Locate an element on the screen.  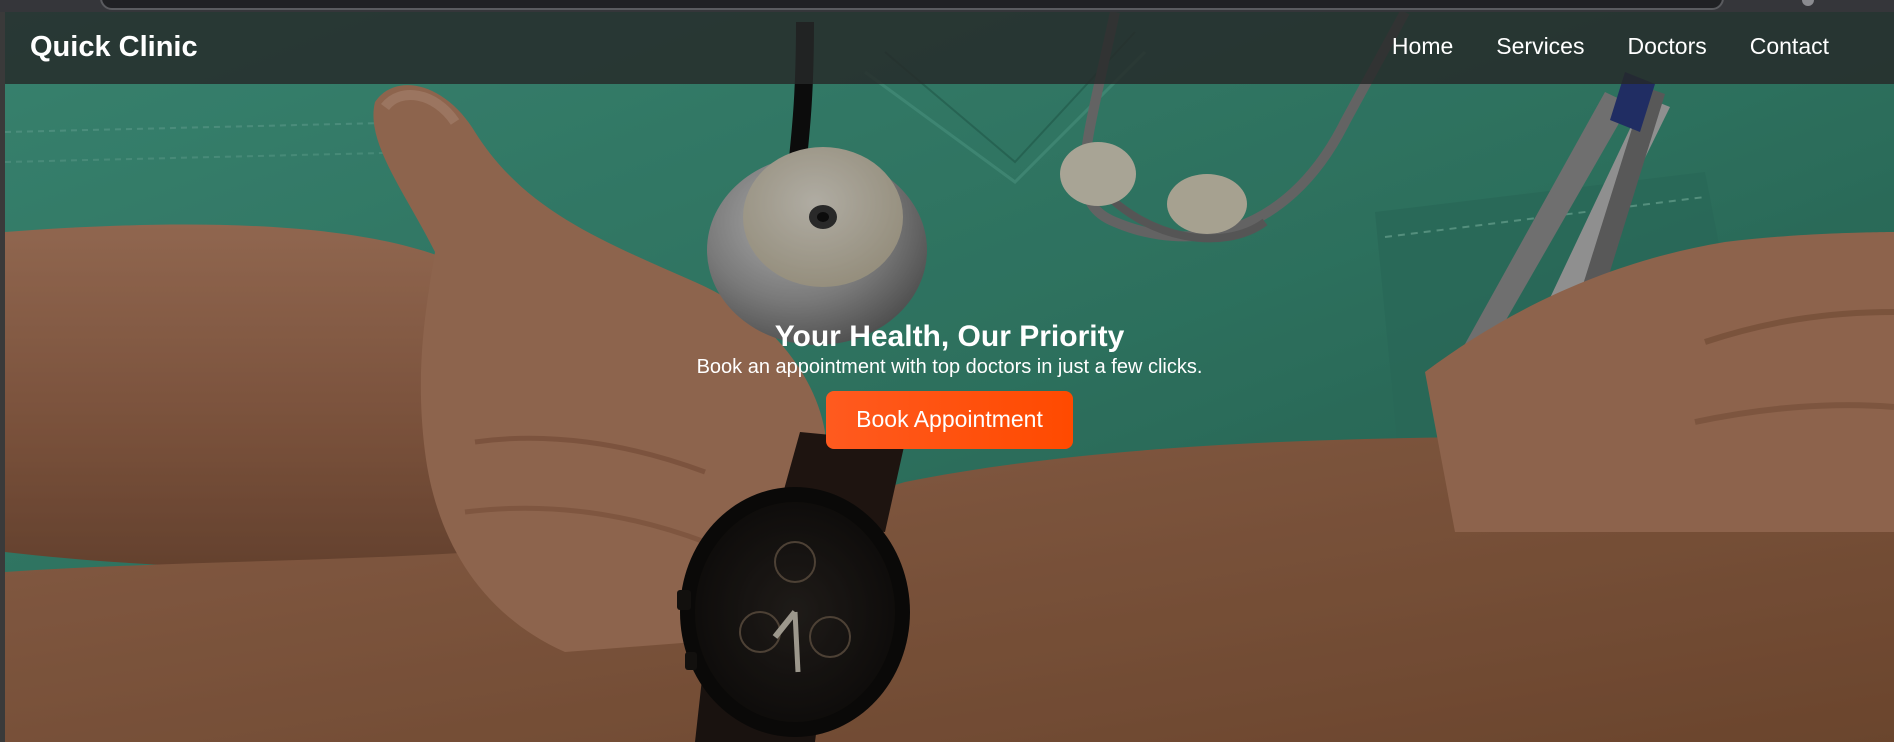
hero-title: Your Health, Our Priority is located at coordinates (949, 336).